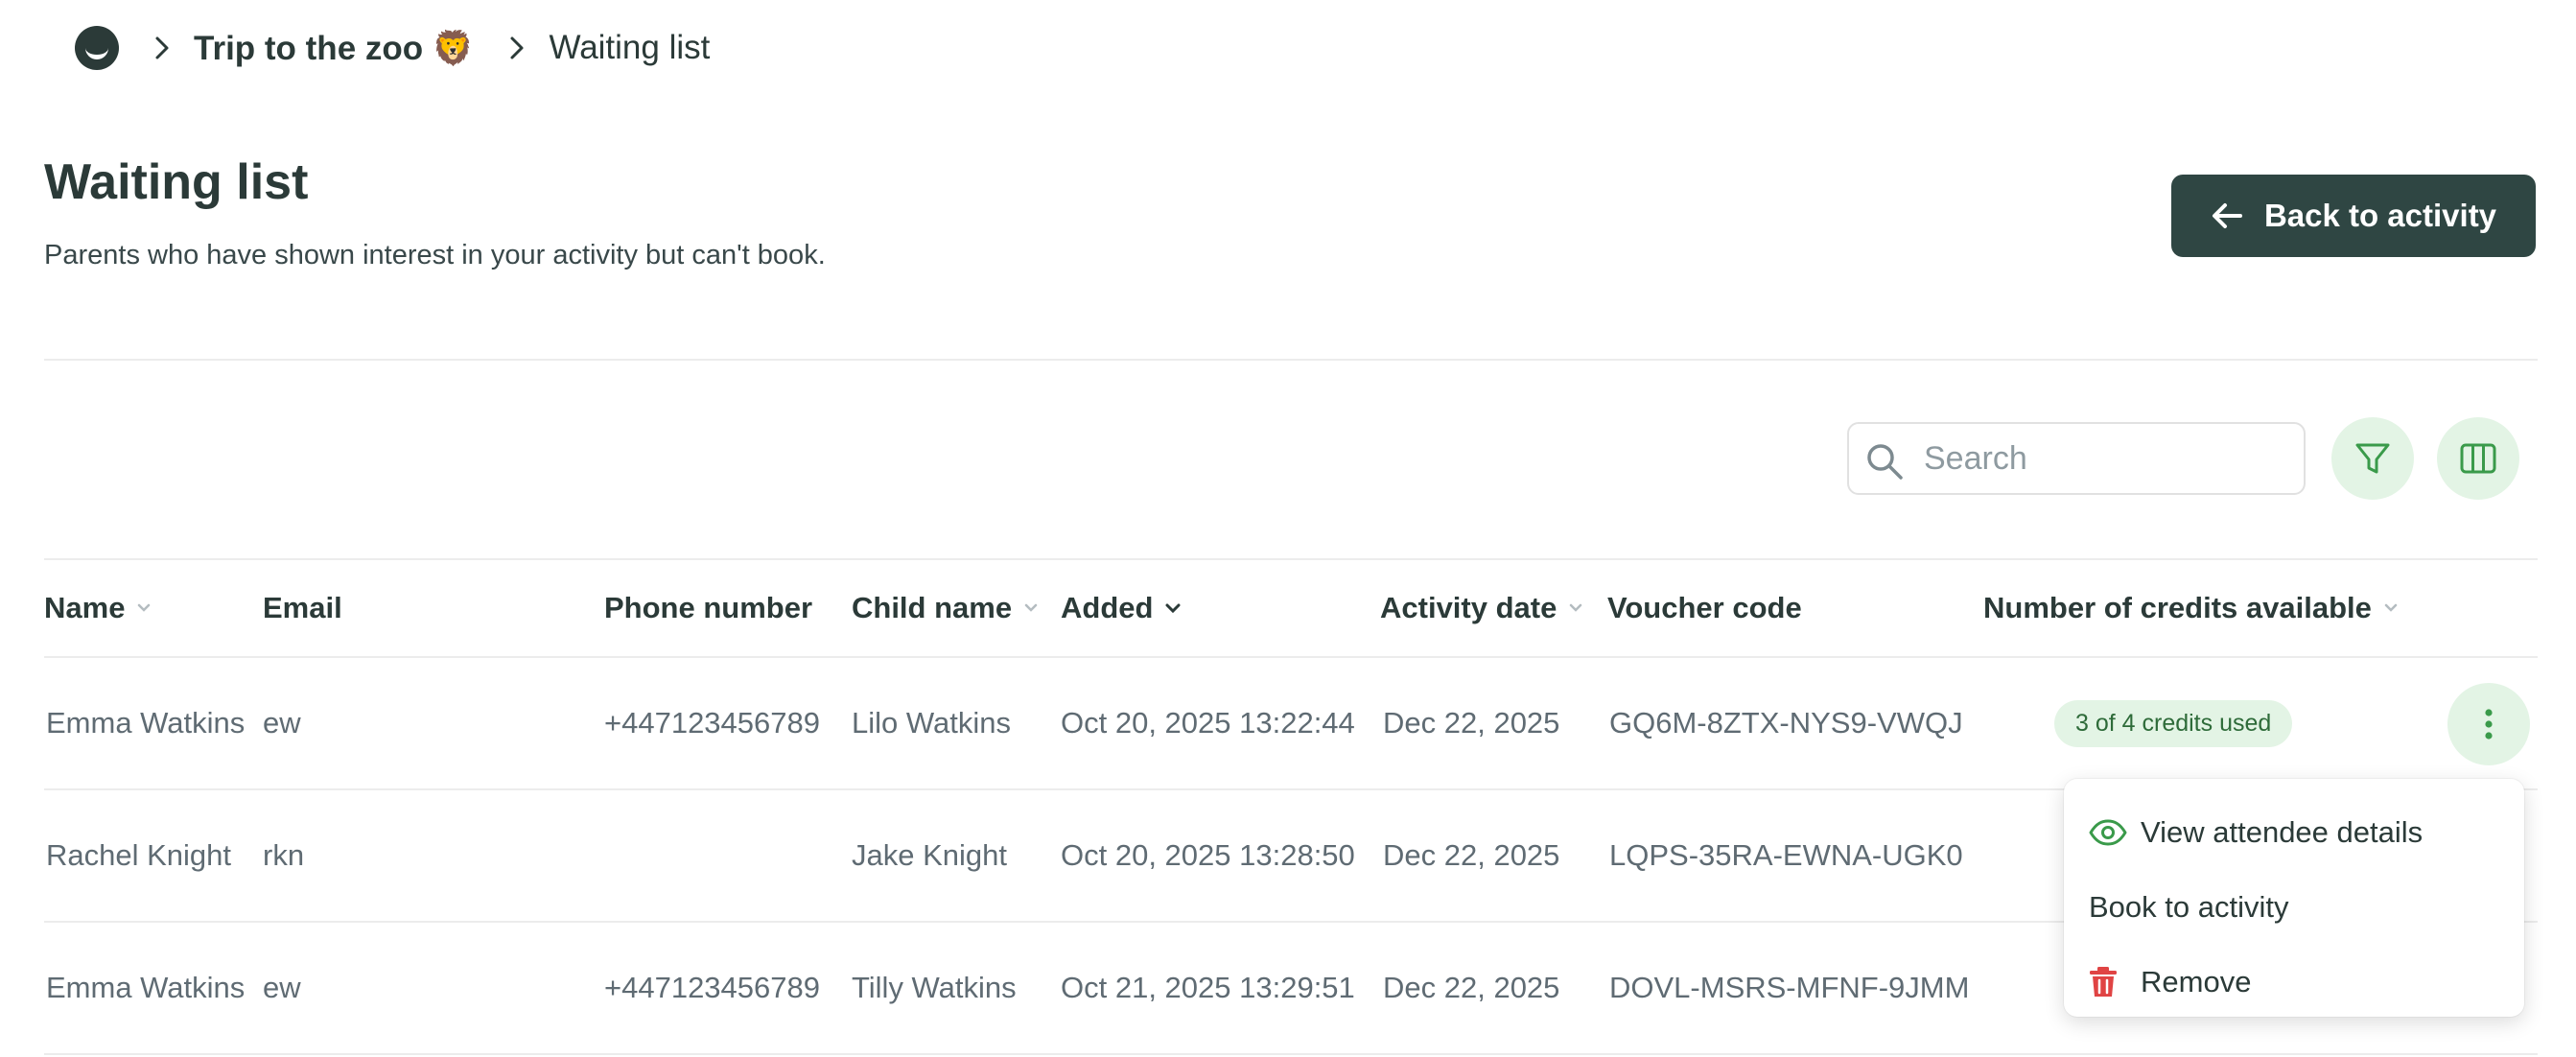 This screenshot has height=1057, width=2576. I want to click on cell-added: Oct 20, 2025 13:28:50, so click(1208, 855).